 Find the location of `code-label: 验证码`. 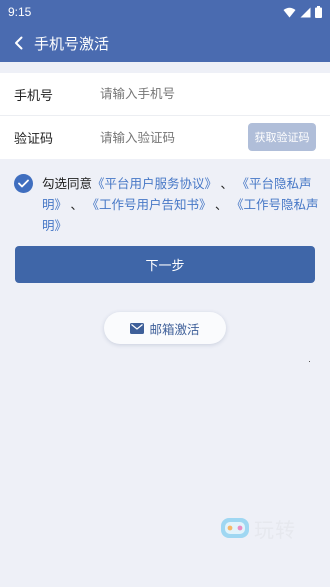

code-label: 验证码 is located at coordinates (34, 138).